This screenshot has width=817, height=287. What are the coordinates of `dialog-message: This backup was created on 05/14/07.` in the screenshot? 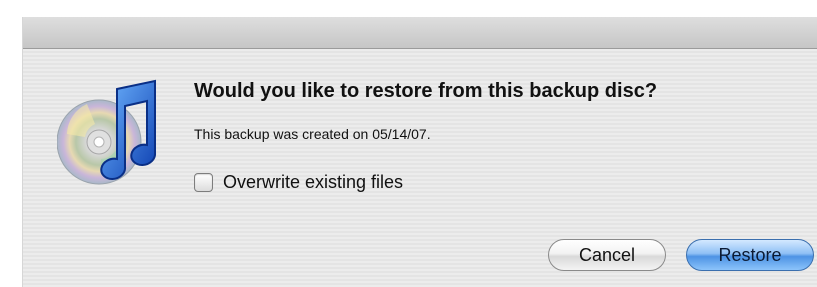 It's located at (312, 134).